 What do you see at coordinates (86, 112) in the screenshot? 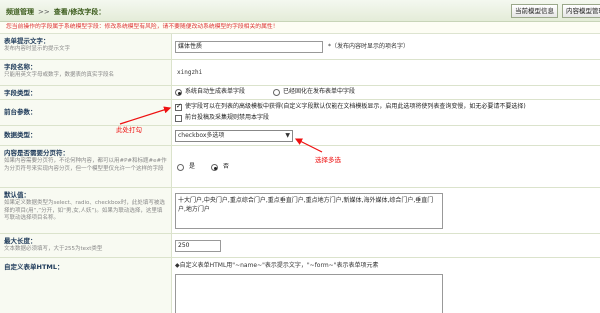
I see `row-label: 前台参数：` at bounding box center [86, 112].